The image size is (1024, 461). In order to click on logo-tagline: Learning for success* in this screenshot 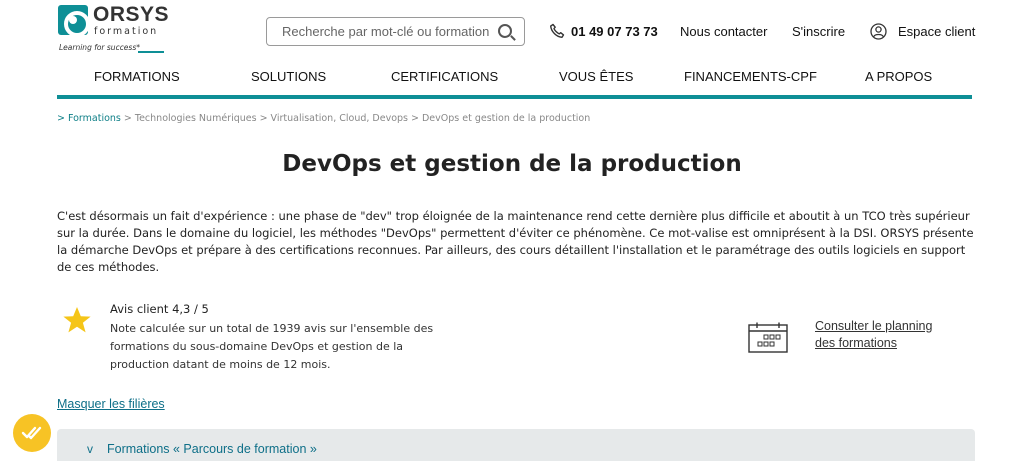, I will do `click(99, 47)`.